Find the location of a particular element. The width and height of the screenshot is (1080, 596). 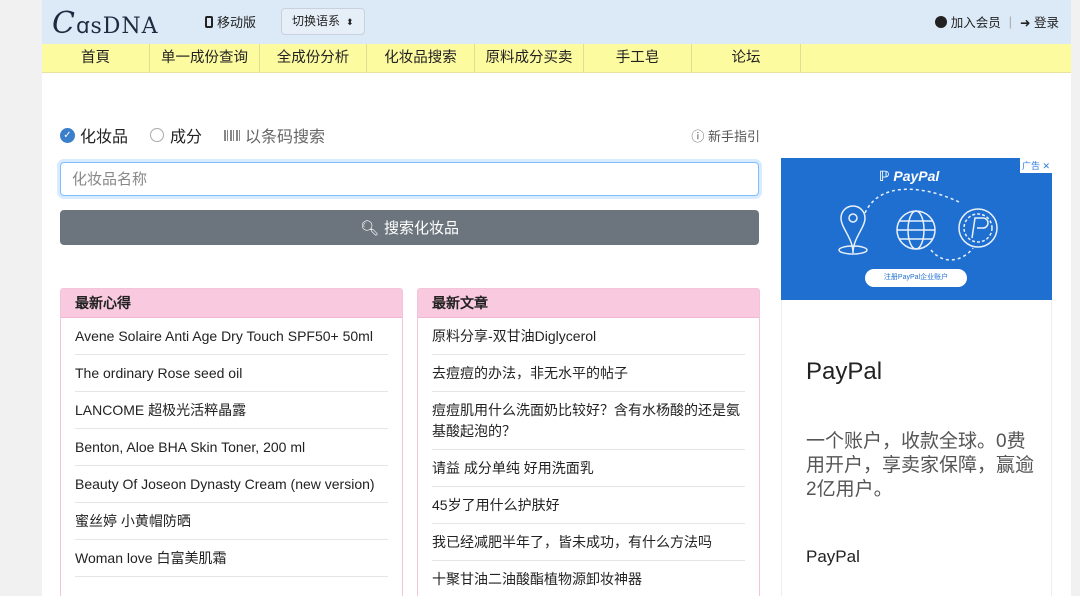

login-label: 登录 is located at coordinates (1046, 23).